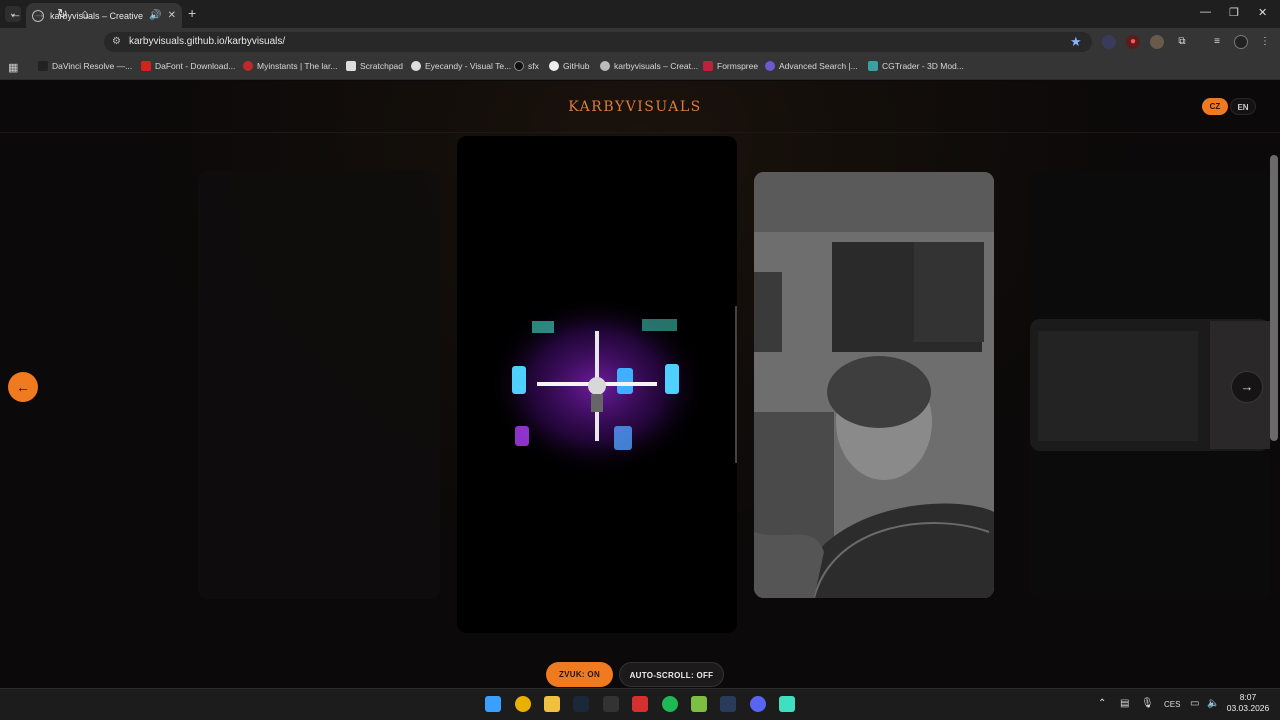 The image size is (1280, 720). What do you see at coordinates (736, 384) in the screenshot?
I see `video-progress-bar` at bounding box center [736, 384].